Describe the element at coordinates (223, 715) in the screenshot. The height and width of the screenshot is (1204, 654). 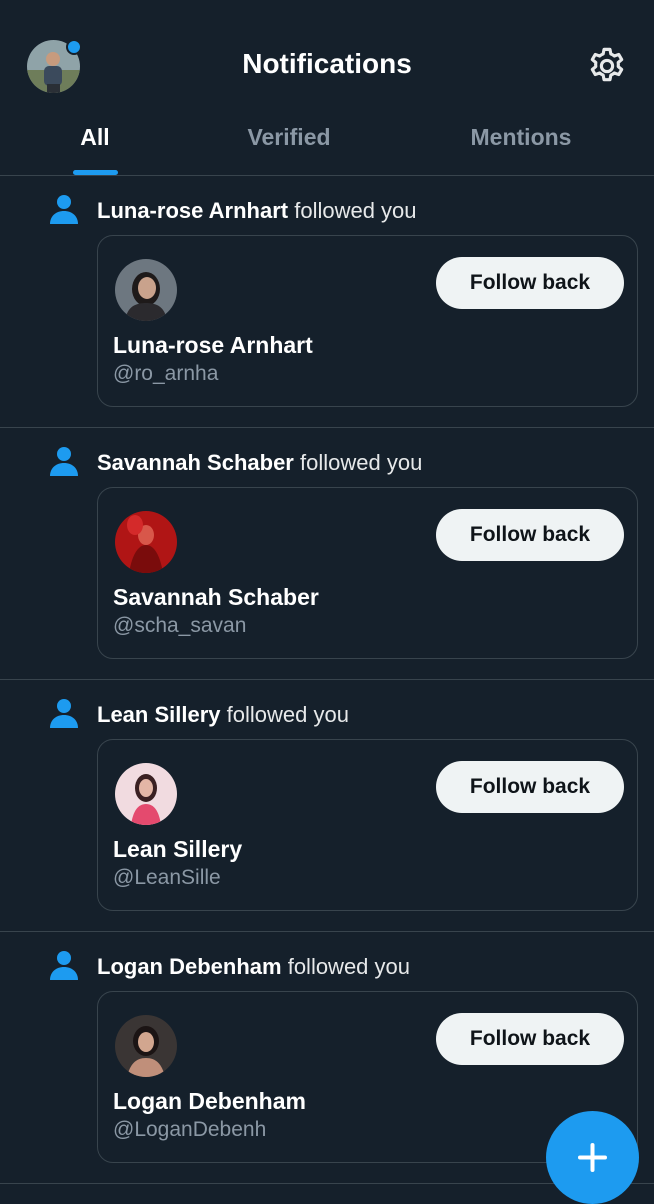
I see `notification-text: Lean Sillery followed you` at that location.